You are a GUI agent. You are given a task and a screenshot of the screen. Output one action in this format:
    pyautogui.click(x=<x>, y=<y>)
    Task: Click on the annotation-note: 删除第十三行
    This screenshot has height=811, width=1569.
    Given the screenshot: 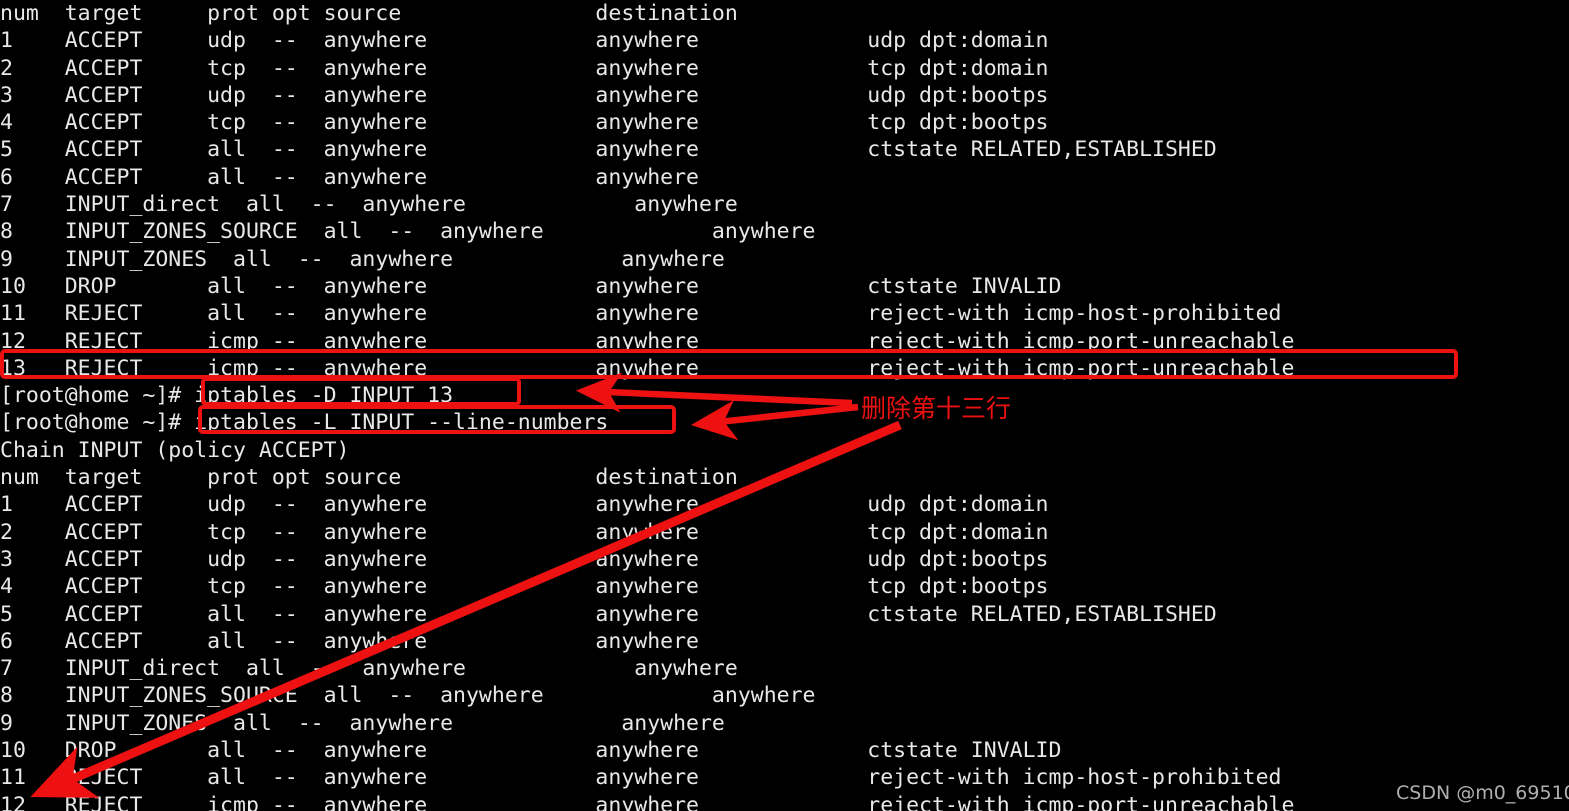 What is the action you would take?
    pyautogui.click(x=936, y=408)
    